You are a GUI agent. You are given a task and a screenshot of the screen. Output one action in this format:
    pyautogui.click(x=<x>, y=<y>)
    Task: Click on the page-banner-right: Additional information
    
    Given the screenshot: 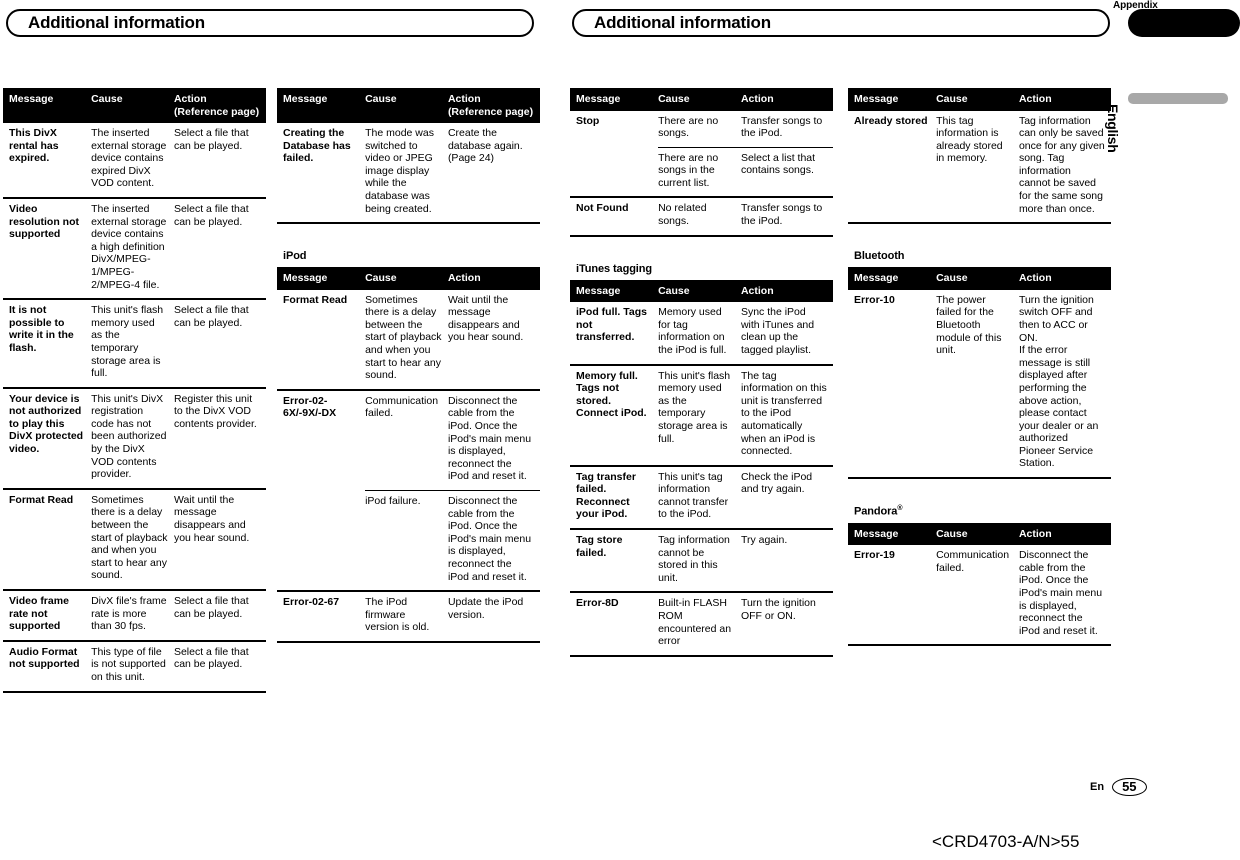 What is the action you would take?
    pyautogui.click(x=841, y=23)
    